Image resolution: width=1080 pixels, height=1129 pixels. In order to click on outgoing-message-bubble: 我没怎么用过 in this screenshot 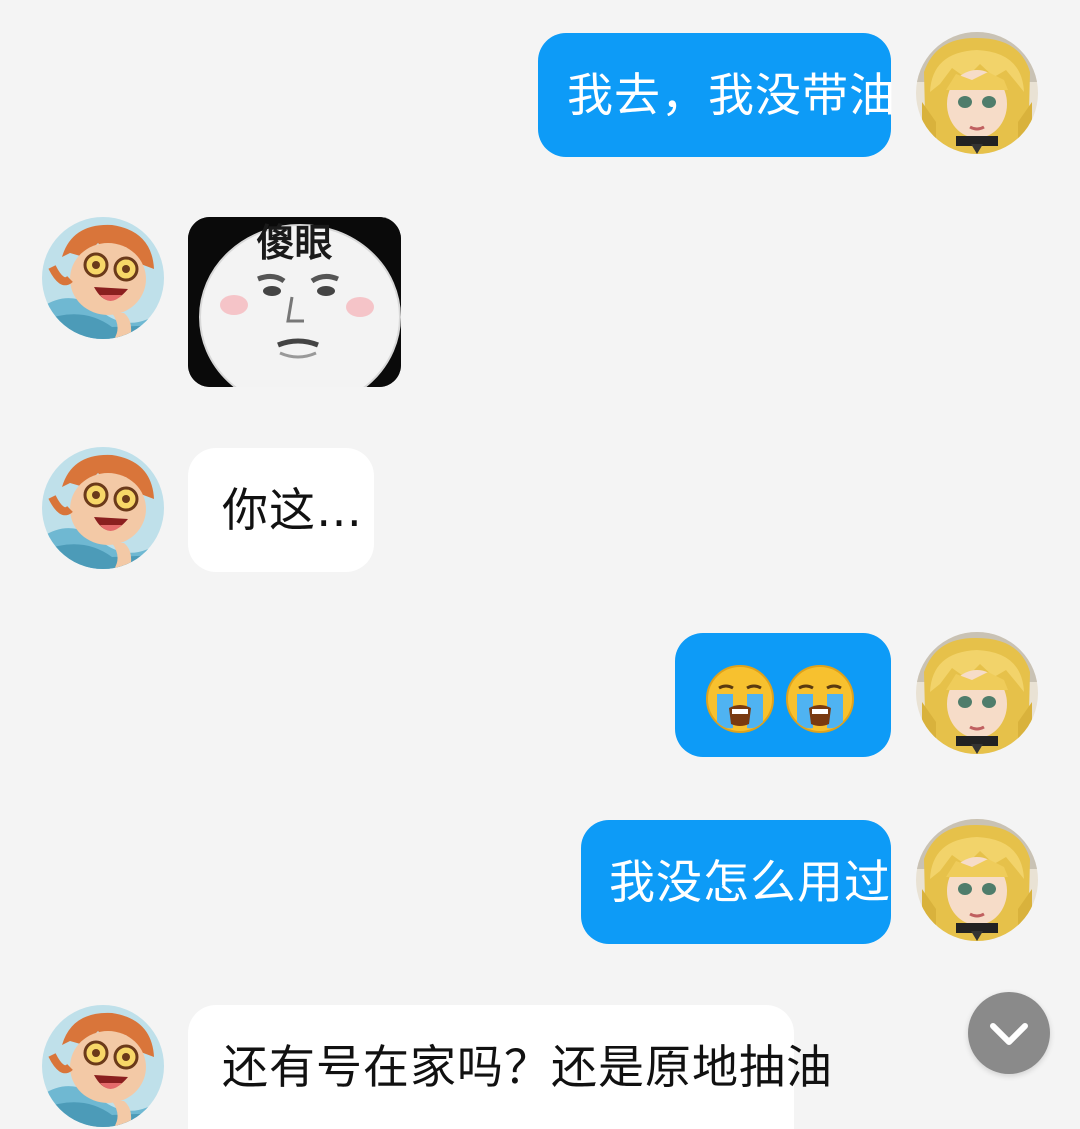, I will do `click(736, 882)`.